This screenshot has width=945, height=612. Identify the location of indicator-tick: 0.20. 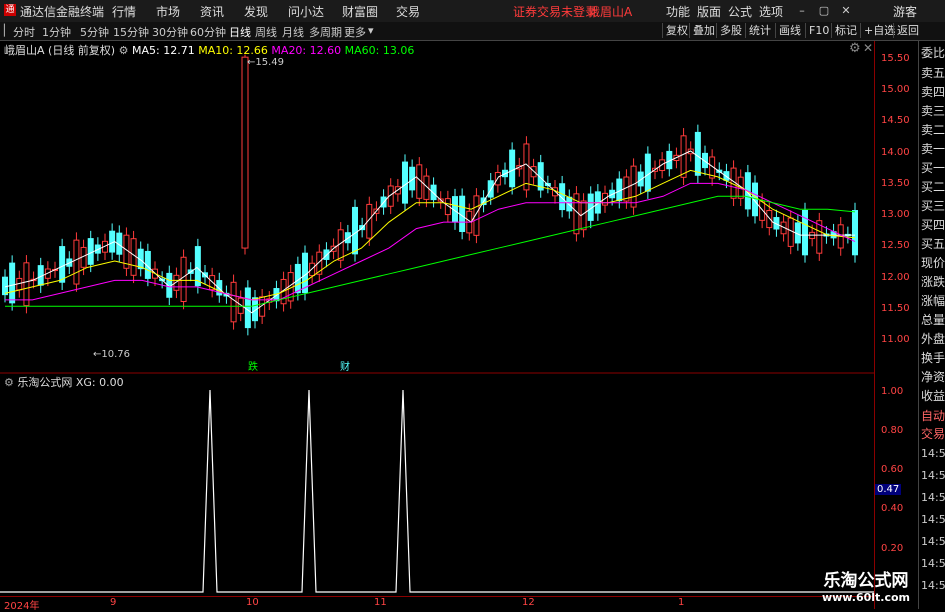
(892, 548).